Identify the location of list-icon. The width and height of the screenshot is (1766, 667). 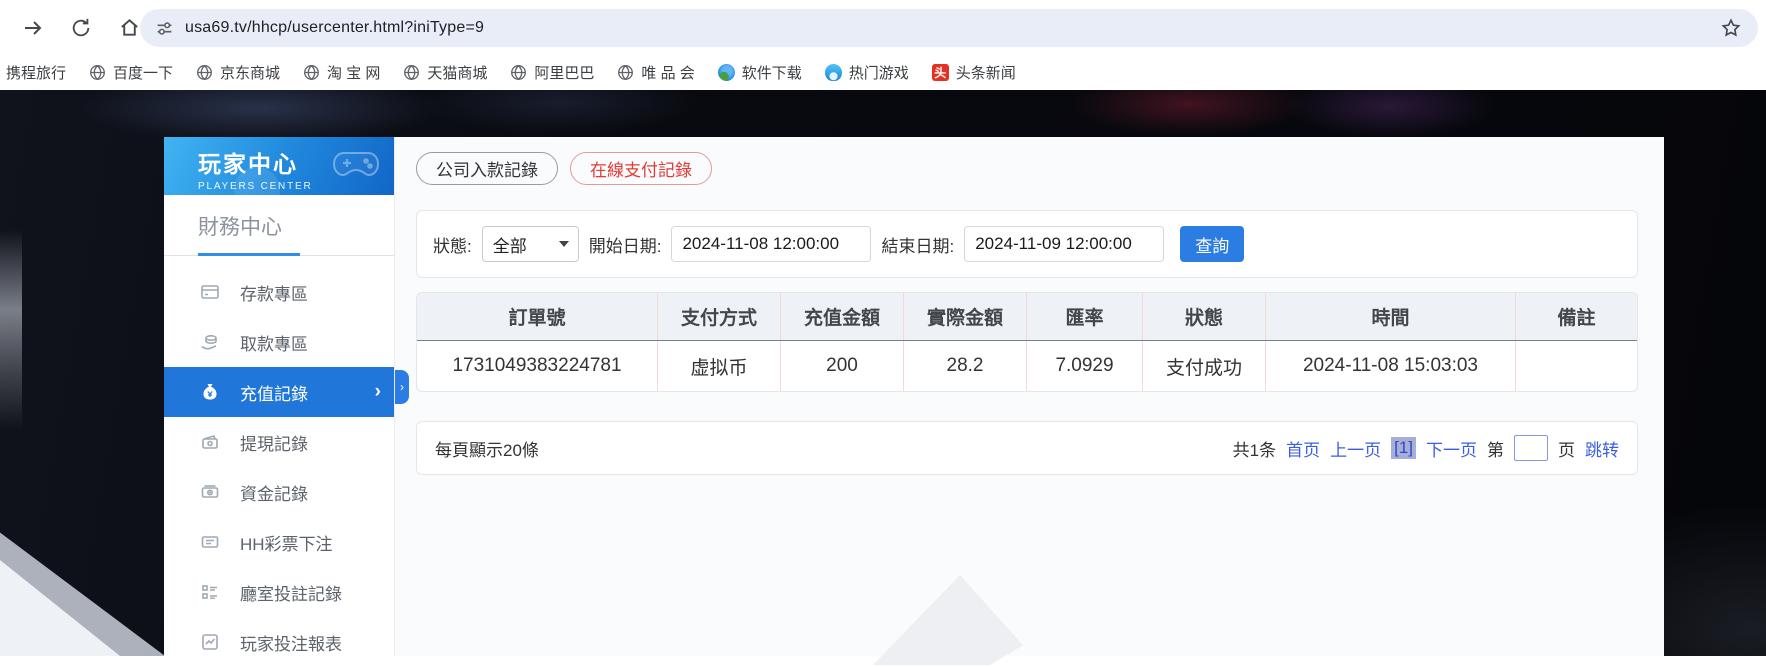
(210, 592).